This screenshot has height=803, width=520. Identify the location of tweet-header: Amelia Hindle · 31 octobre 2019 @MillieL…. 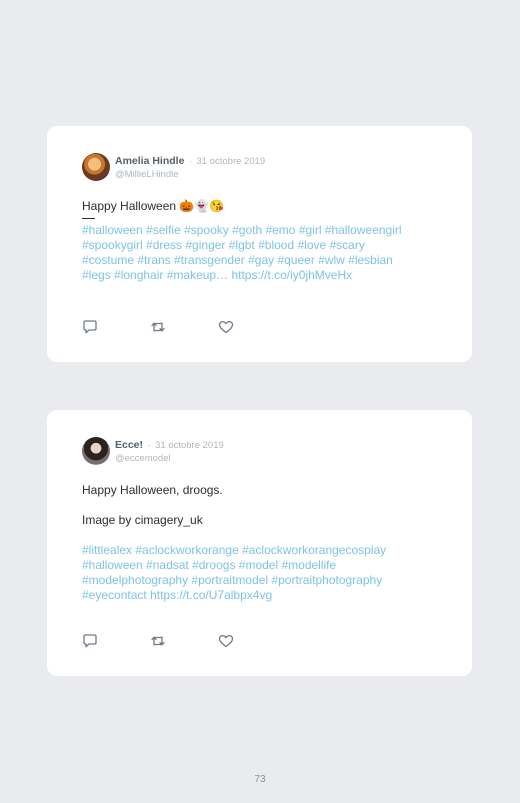
(259, 167).